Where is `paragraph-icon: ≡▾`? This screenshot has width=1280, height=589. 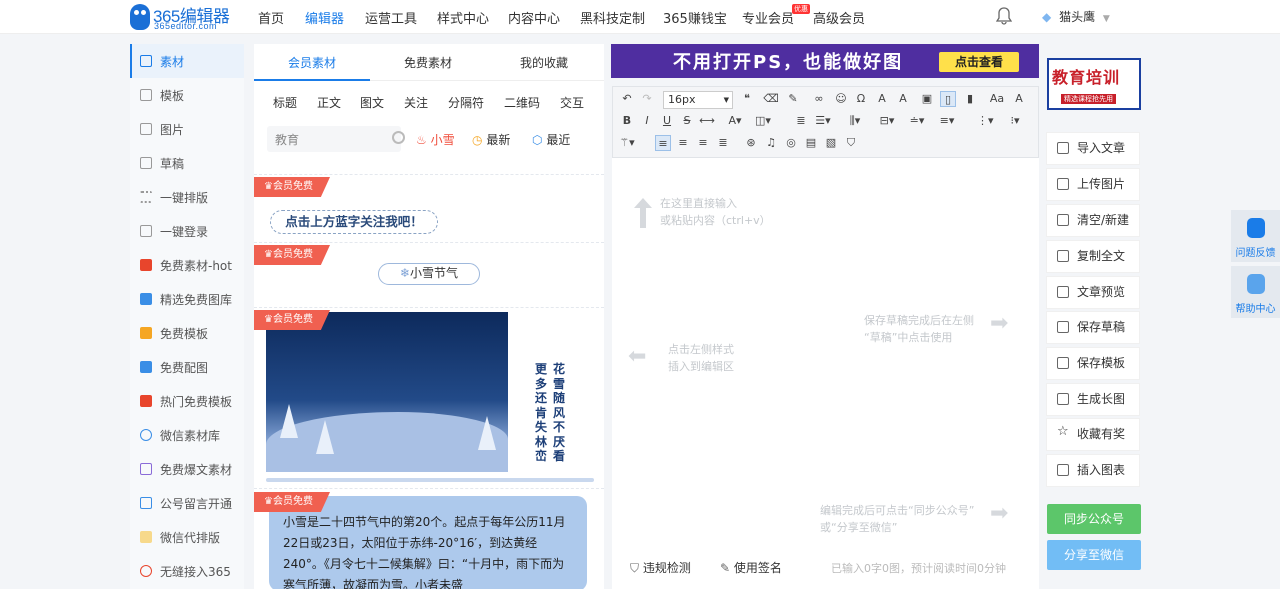
paragraph-icon: ≡▾ is located at coordinates (947, 121).